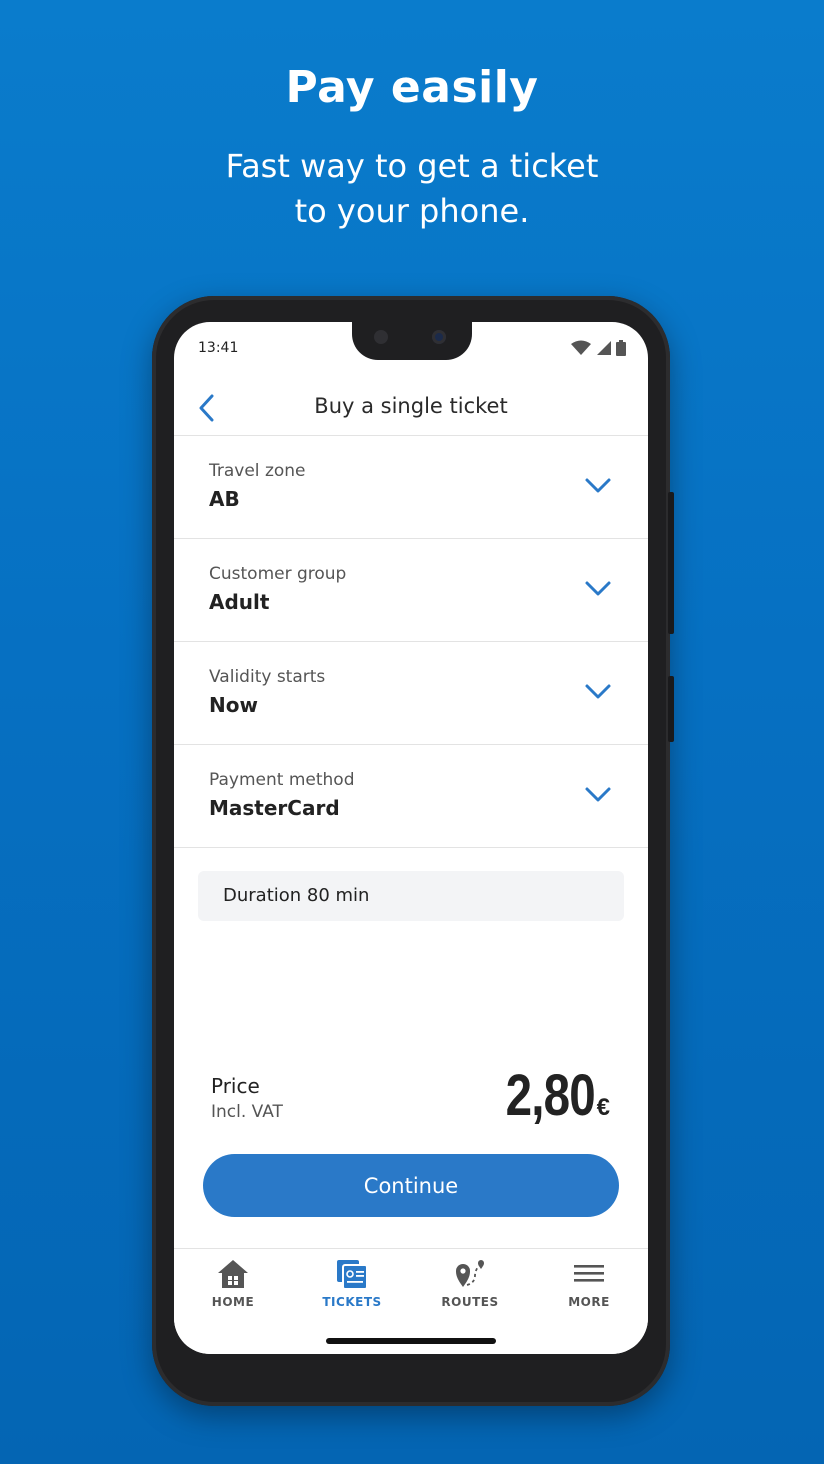 The image size is (824, 1464). What do you see at coordinates (470, 1289) in the screenshot?
I see `nav-routes: ROUTES` at bounding box center [470, 1289].